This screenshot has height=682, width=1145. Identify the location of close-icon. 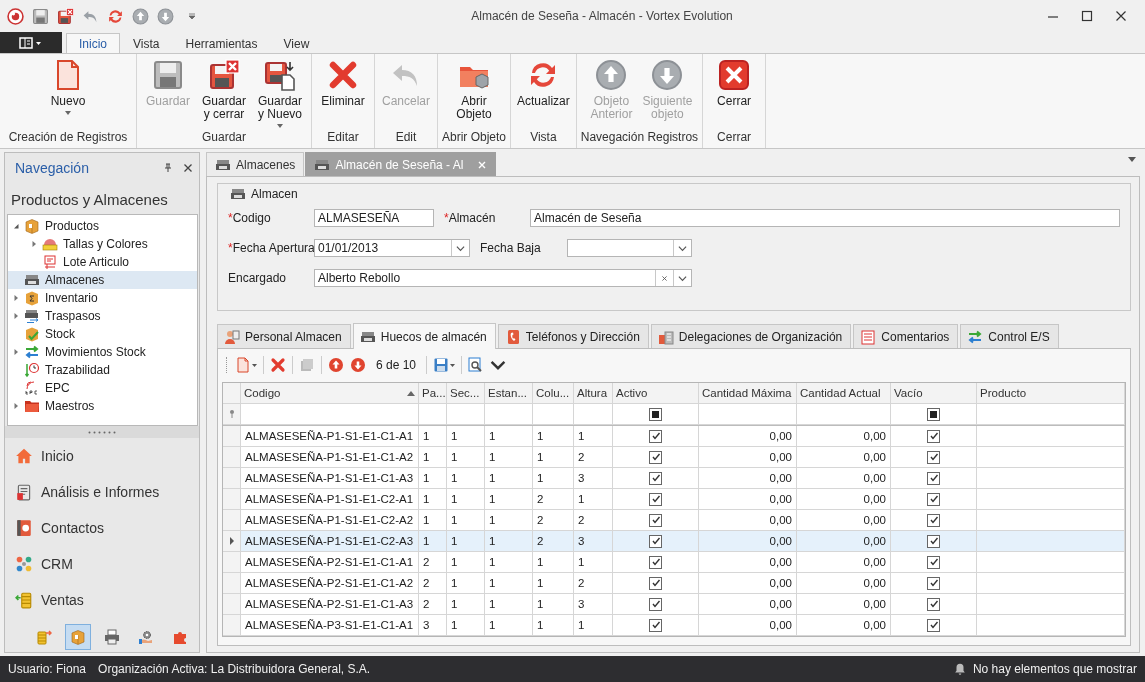
(1121, 16).